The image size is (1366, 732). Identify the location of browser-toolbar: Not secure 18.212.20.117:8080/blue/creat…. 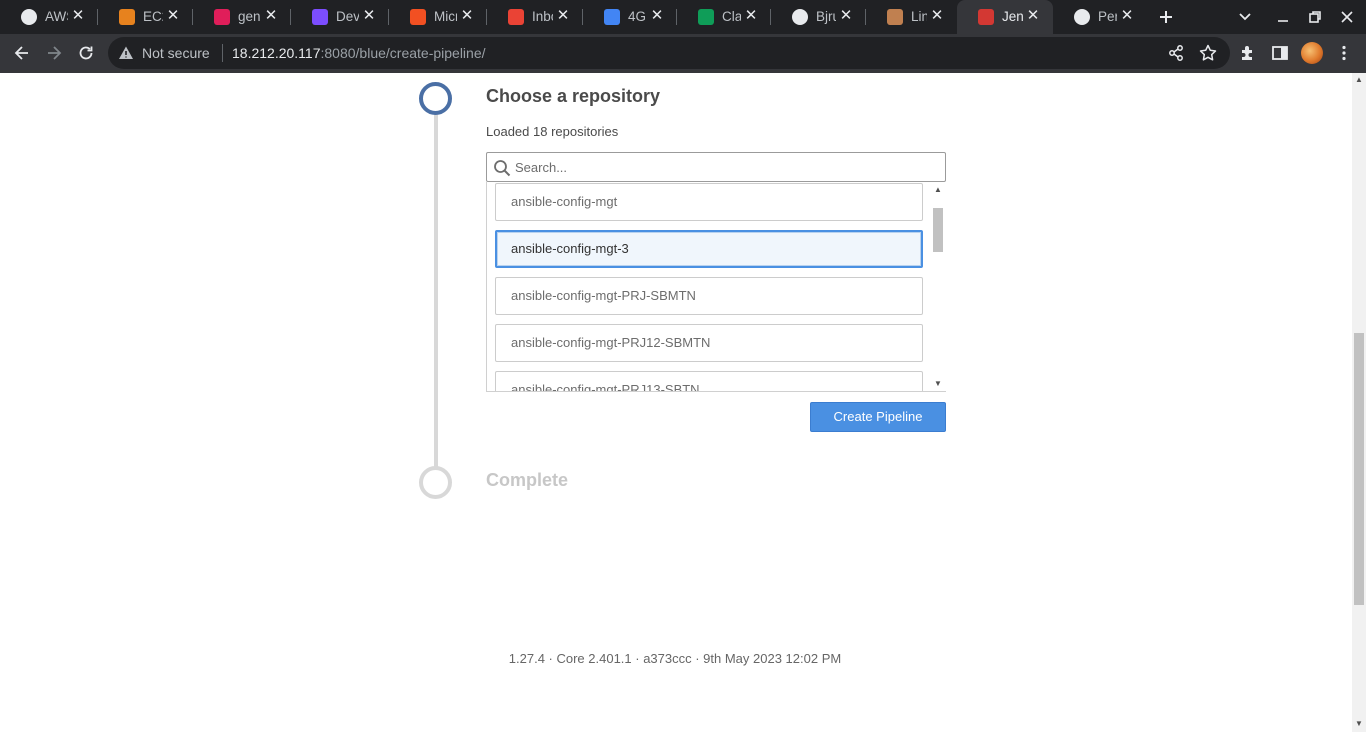
(683, 53).